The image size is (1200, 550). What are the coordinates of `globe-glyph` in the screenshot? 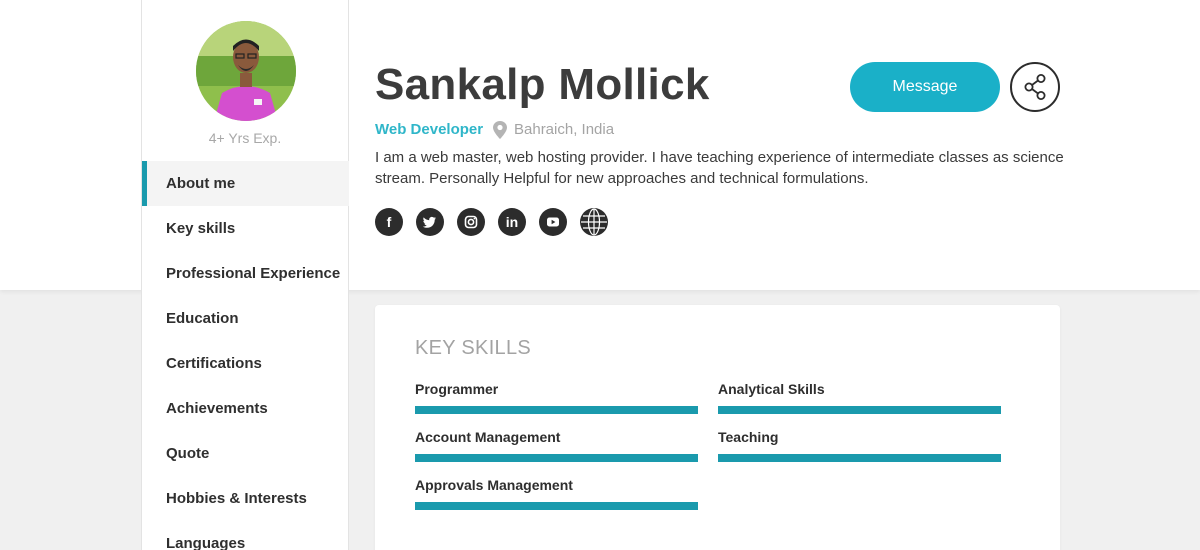 It's located at (594, 222).